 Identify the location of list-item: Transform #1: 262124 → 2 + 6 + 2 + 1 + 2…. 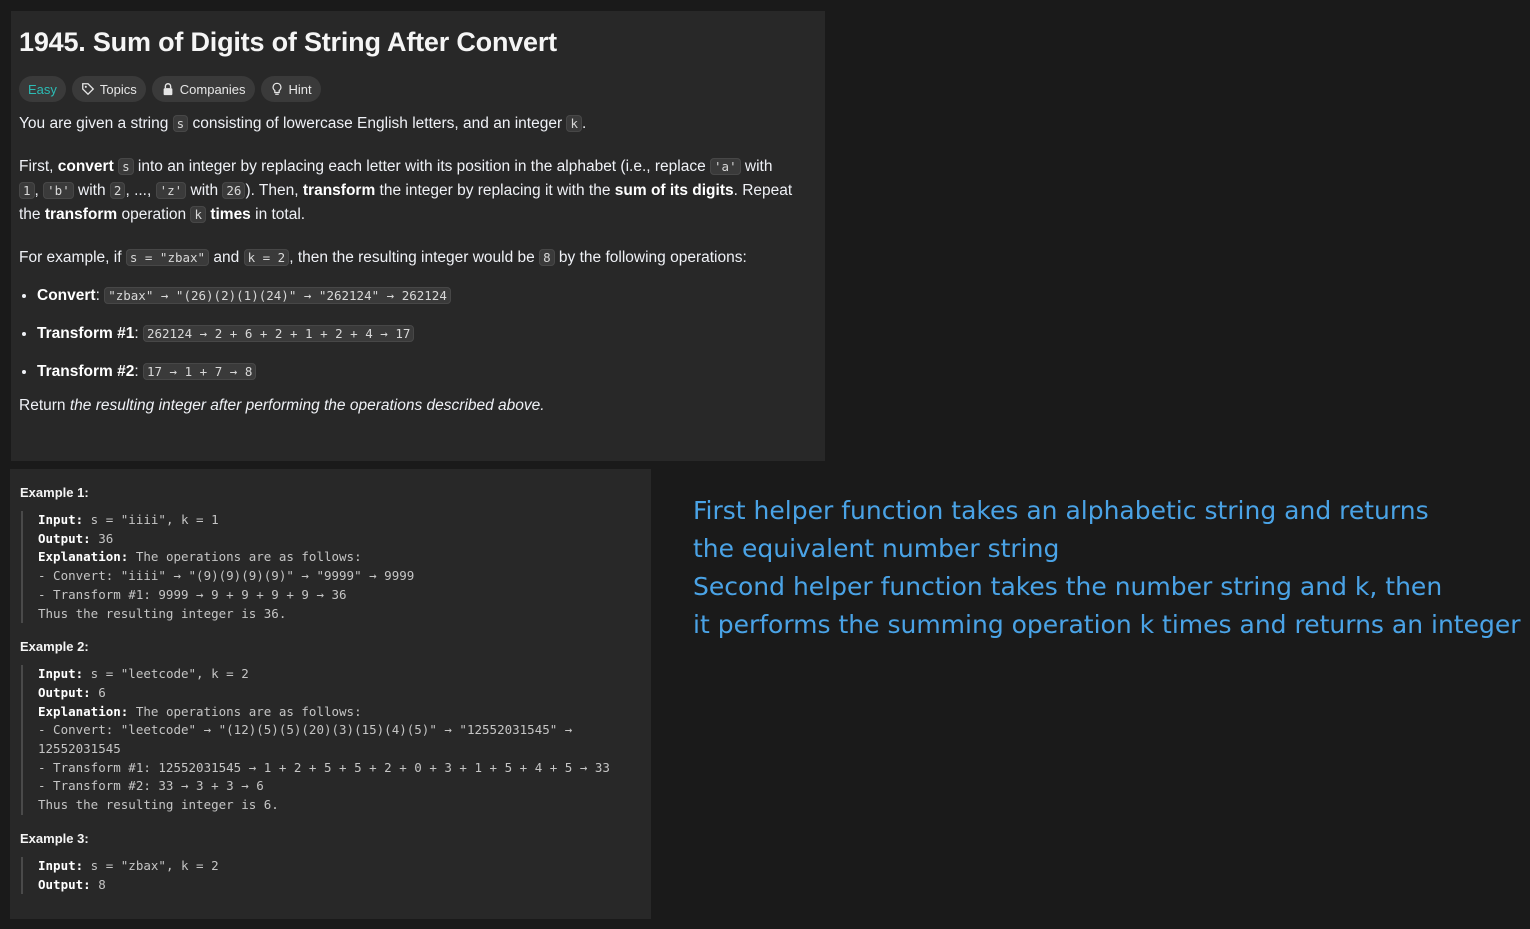
(427, 334).